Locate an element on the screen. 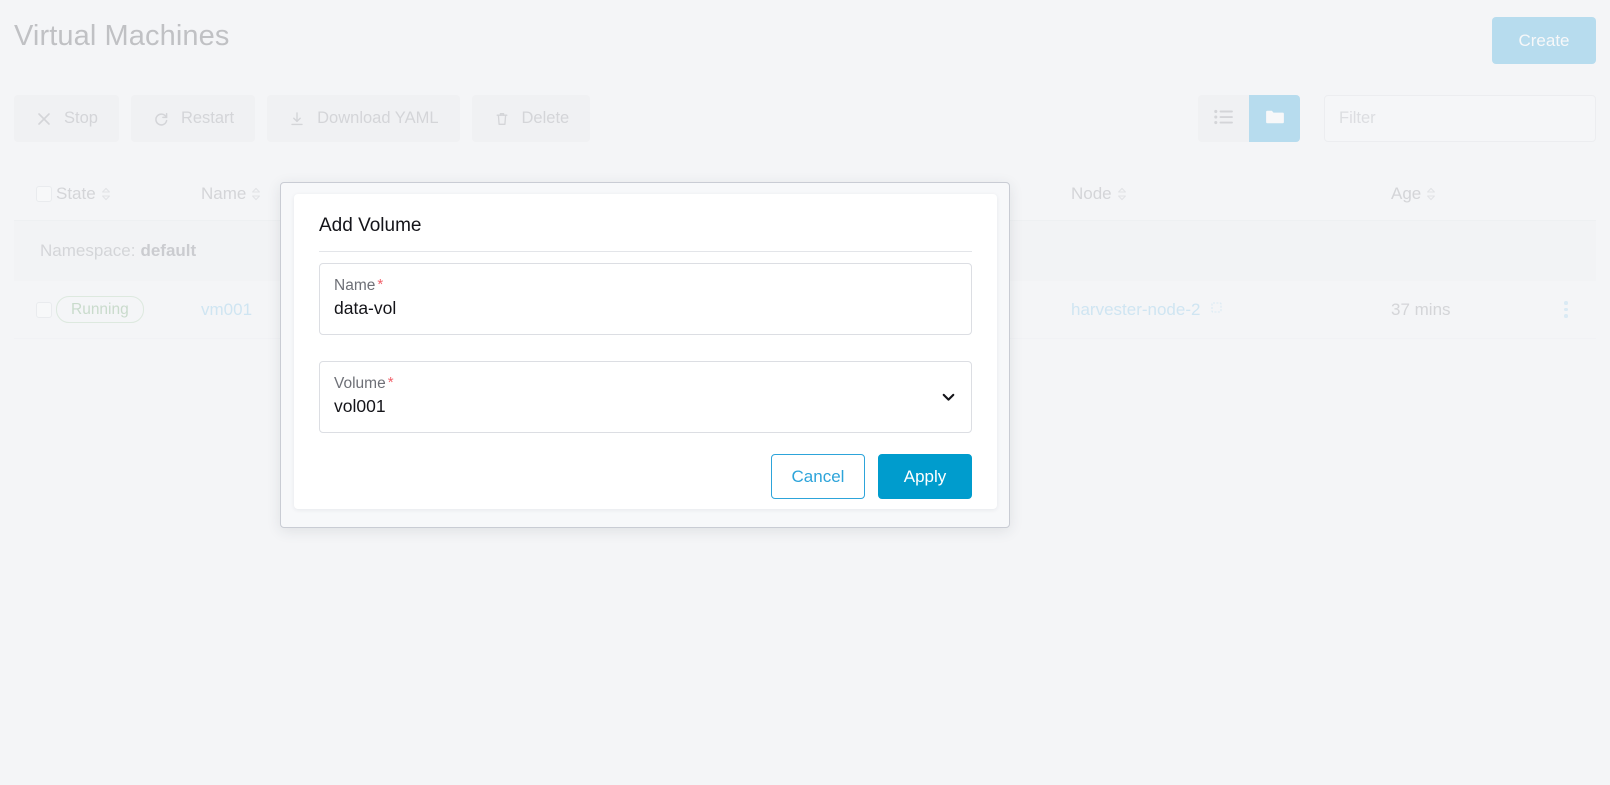 The width and height of the screenshot is (1610, 785). delete-button-label: Delete is located at coordinates (545, 118).